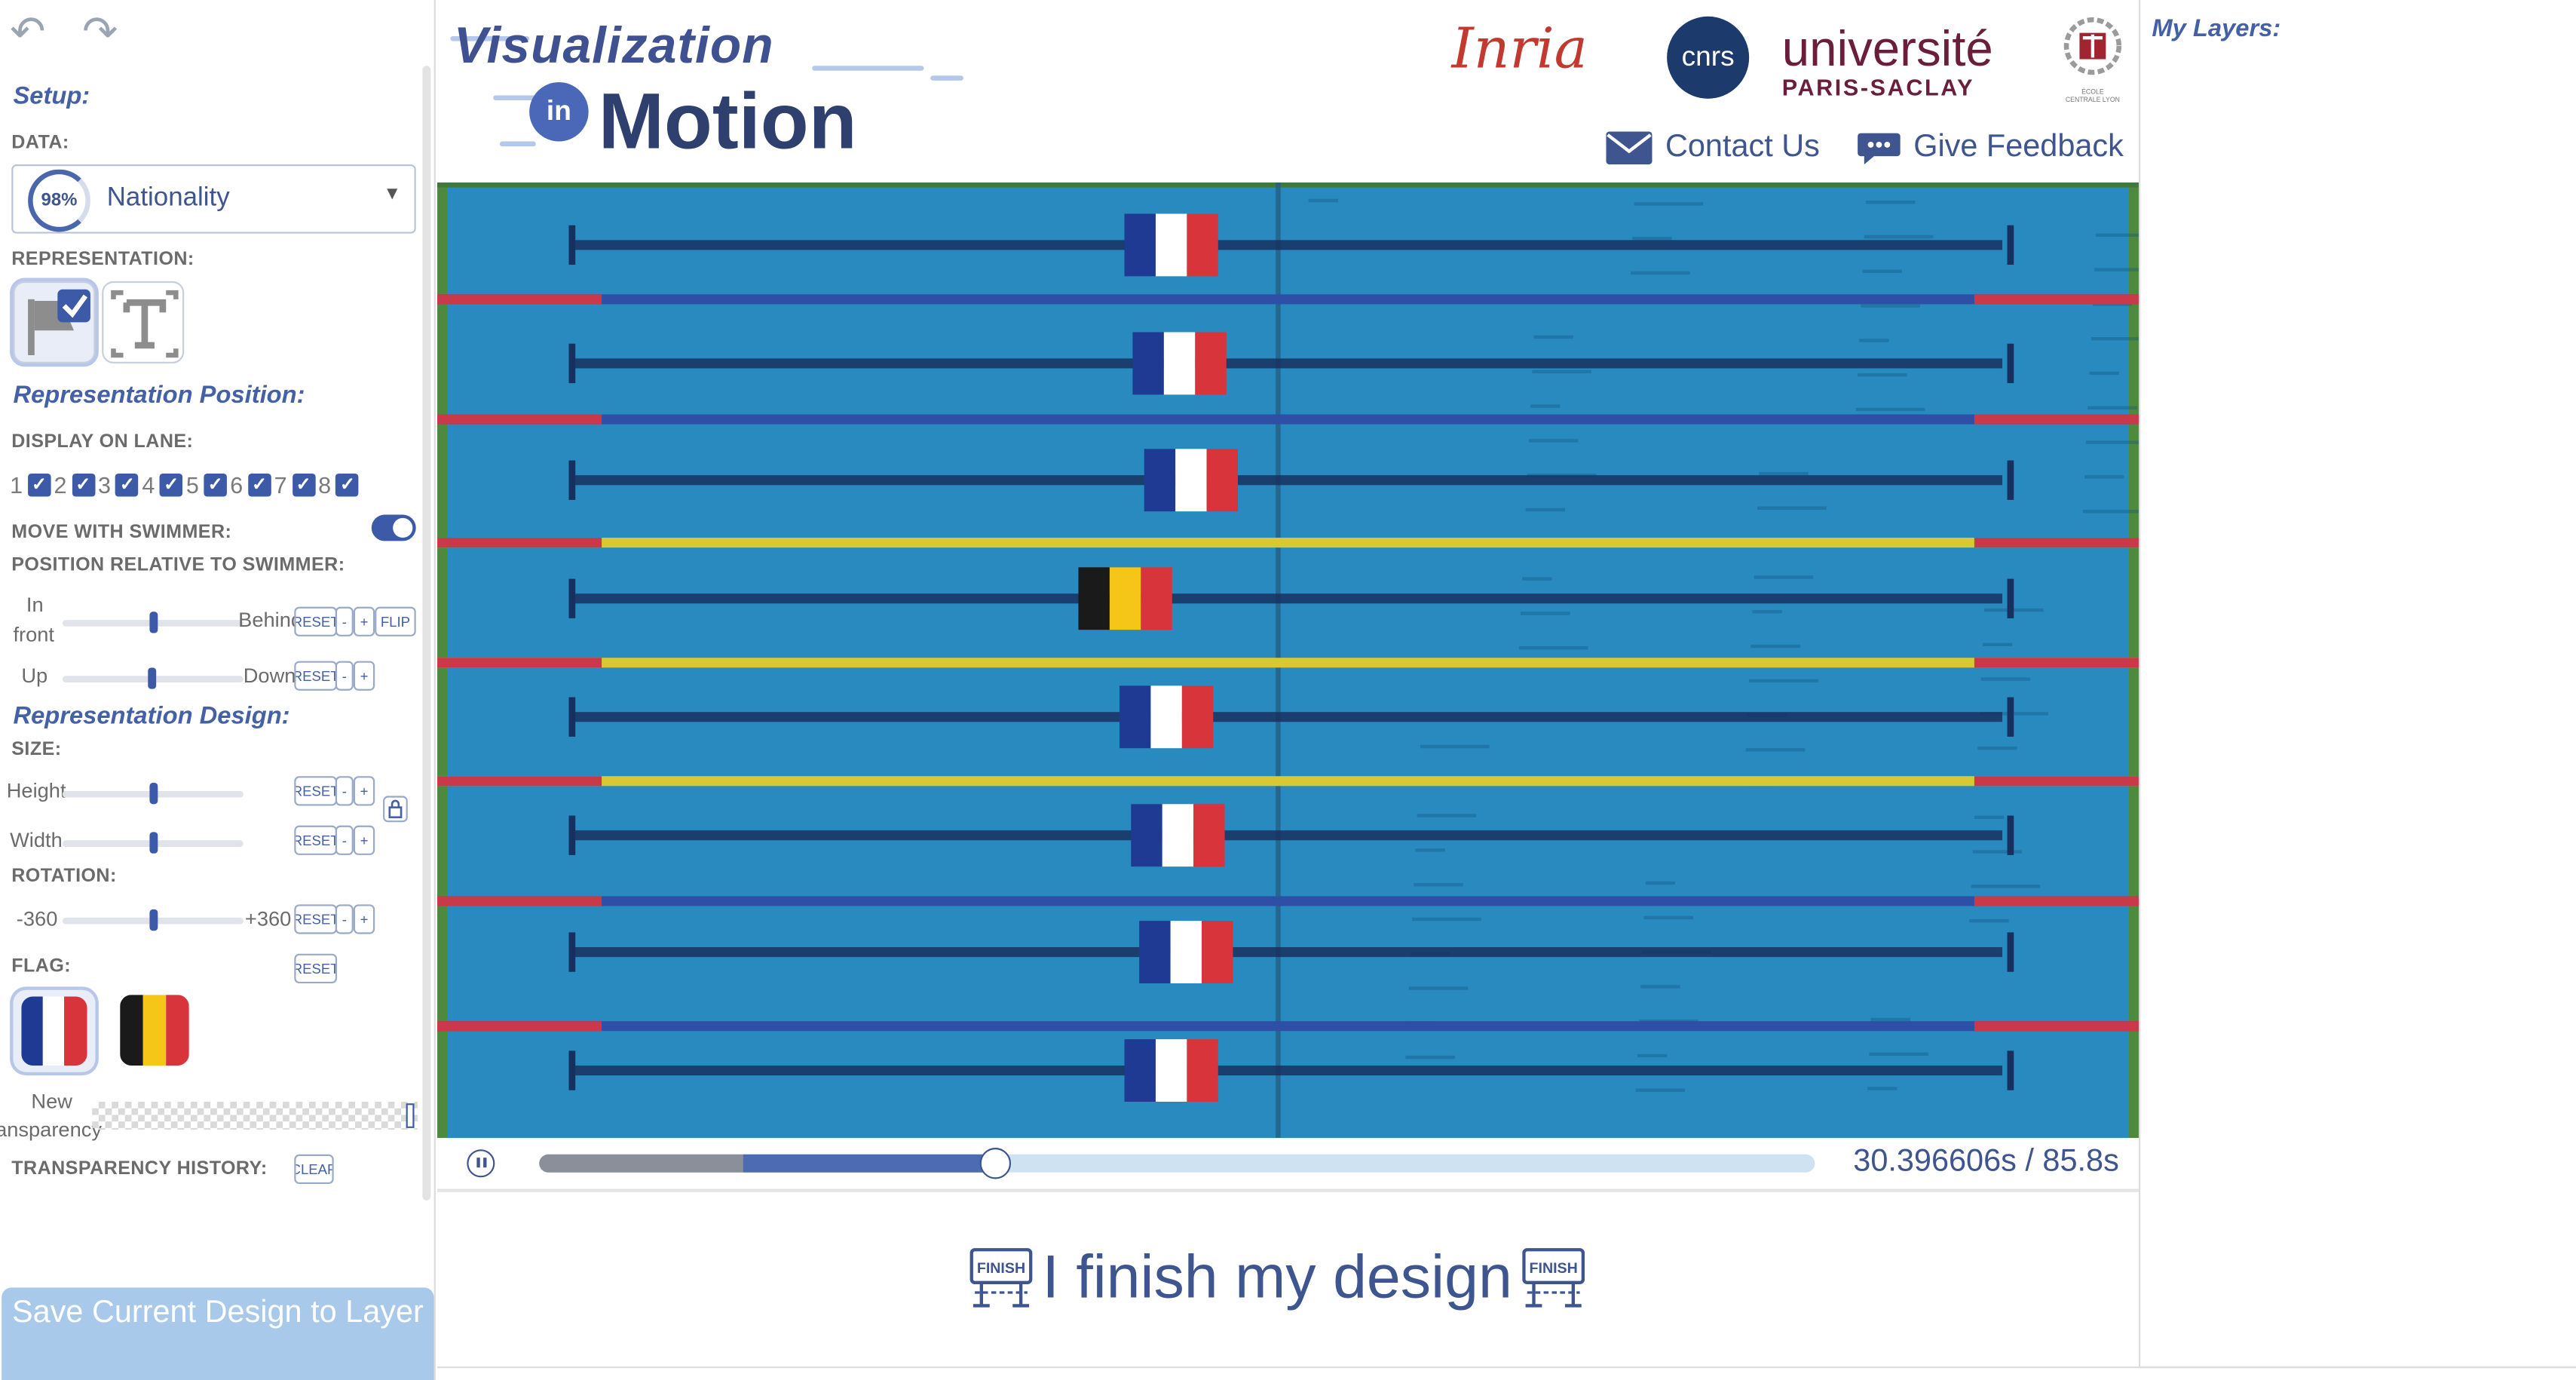  I want to click on data-select: 98% Nationality ▼, so click(213, 199).